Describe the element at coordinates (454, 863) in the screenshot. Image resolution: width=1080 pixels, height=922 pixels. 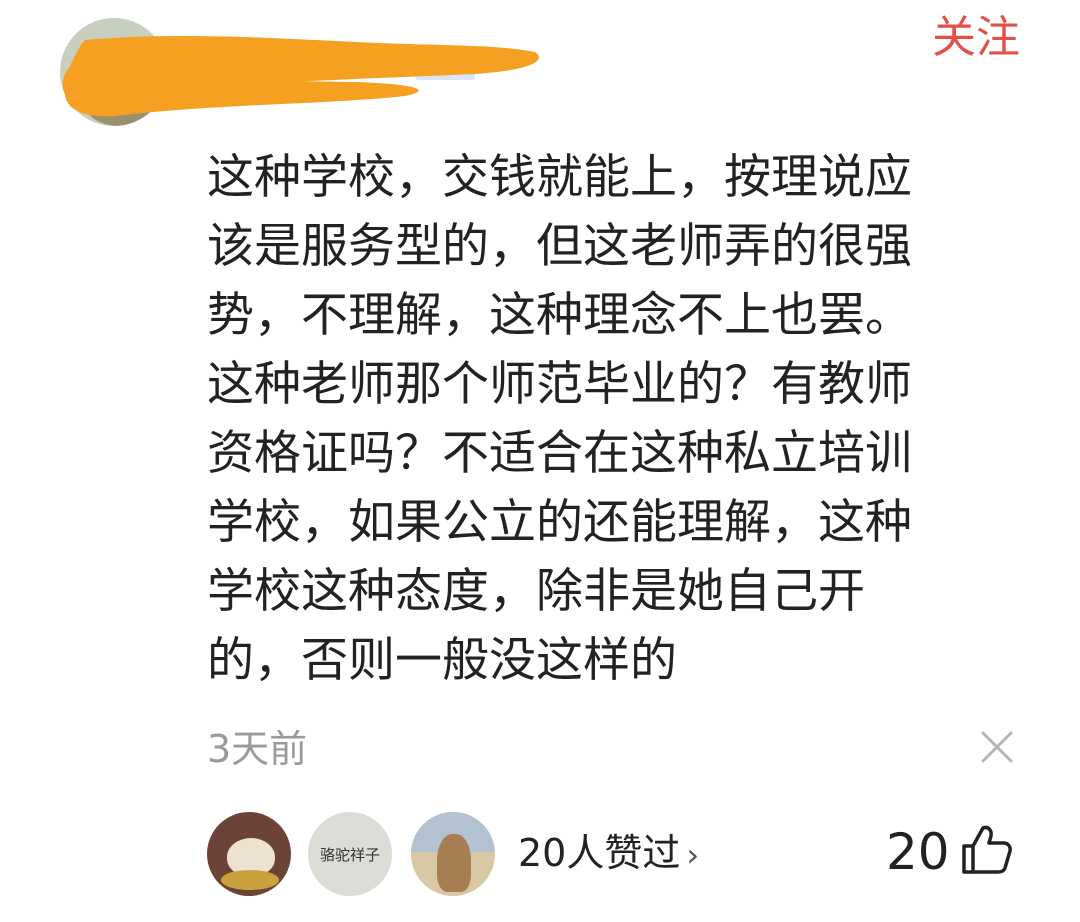
I see `avatar-cat` at that location.